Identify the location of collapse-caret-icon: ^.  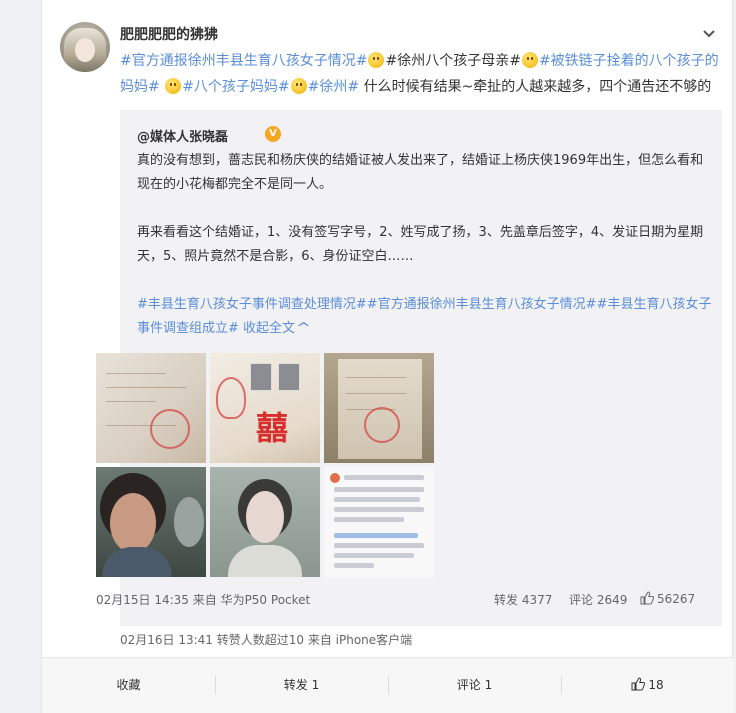
(303, 328).